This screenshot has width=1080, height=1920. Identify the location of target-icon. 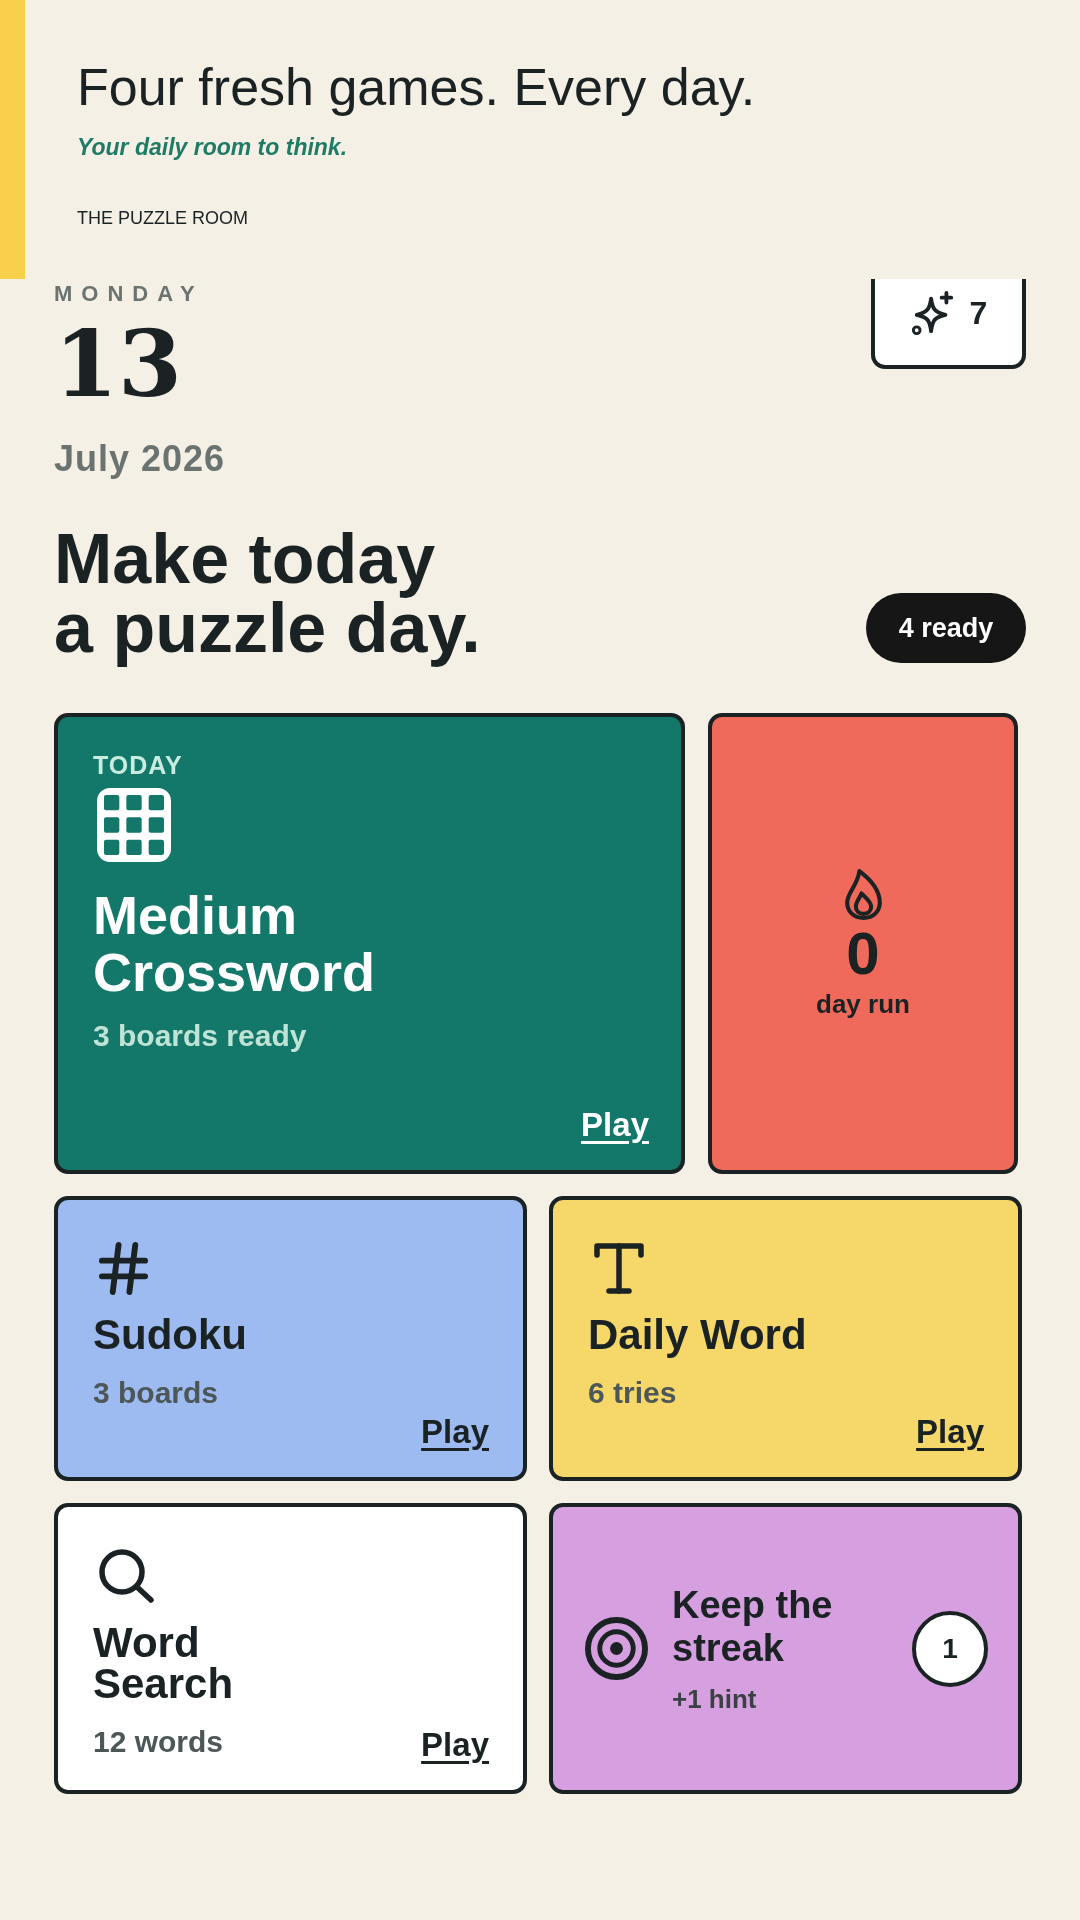
(616, 1648).